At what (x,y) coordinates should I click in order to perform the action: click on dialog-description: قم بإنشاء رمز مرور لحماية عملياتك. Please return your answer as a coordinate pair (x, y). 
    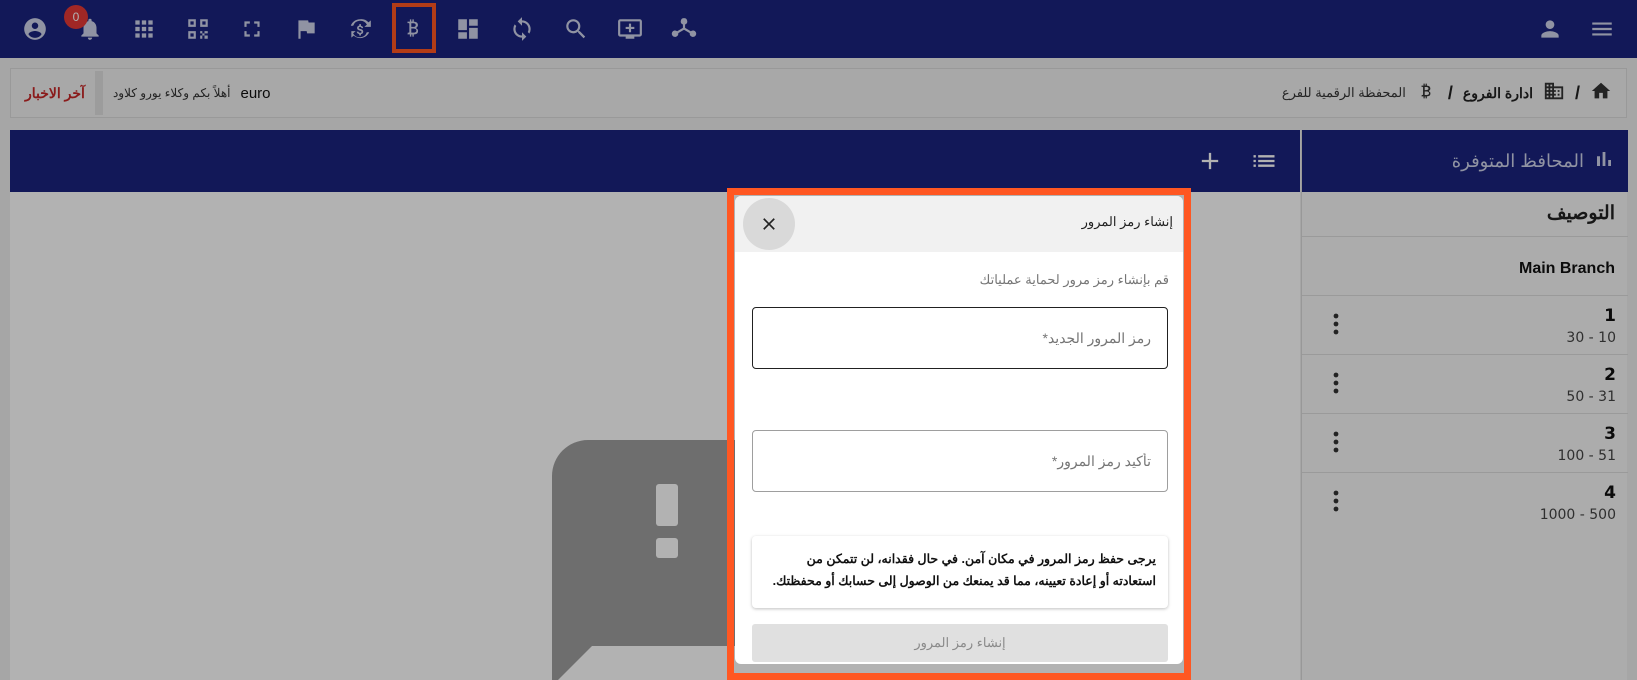
    Looking at the image, I should click on (1074, 279).